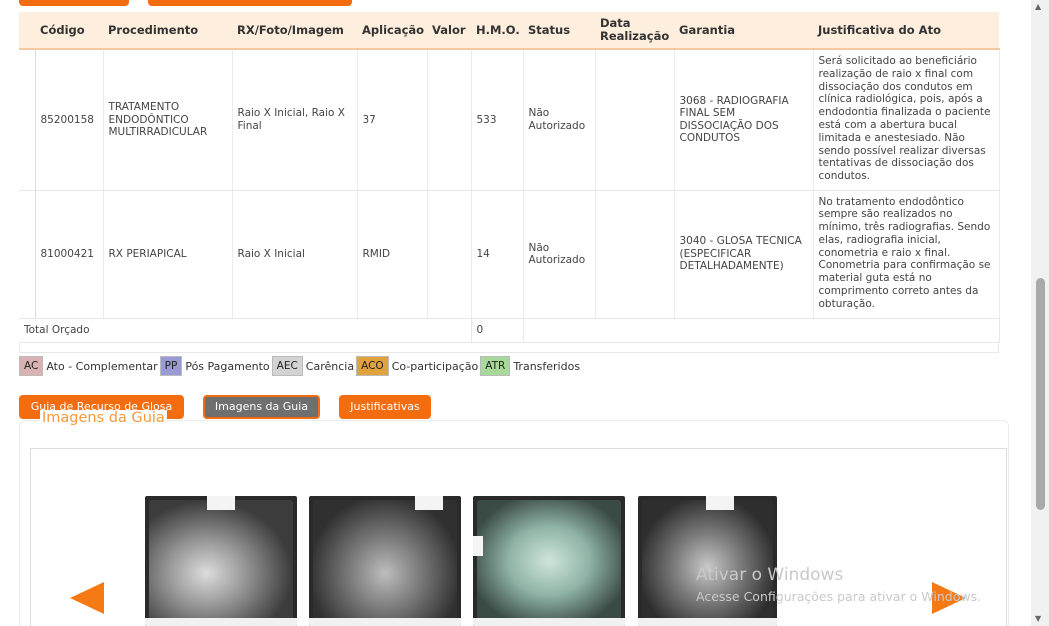 This screenshot has width=1049, height=626. What do you see at coordinates (497, 31) in the screenshot?
I see `header-hmo: H.M.O.` at bounding box center [497, 31].